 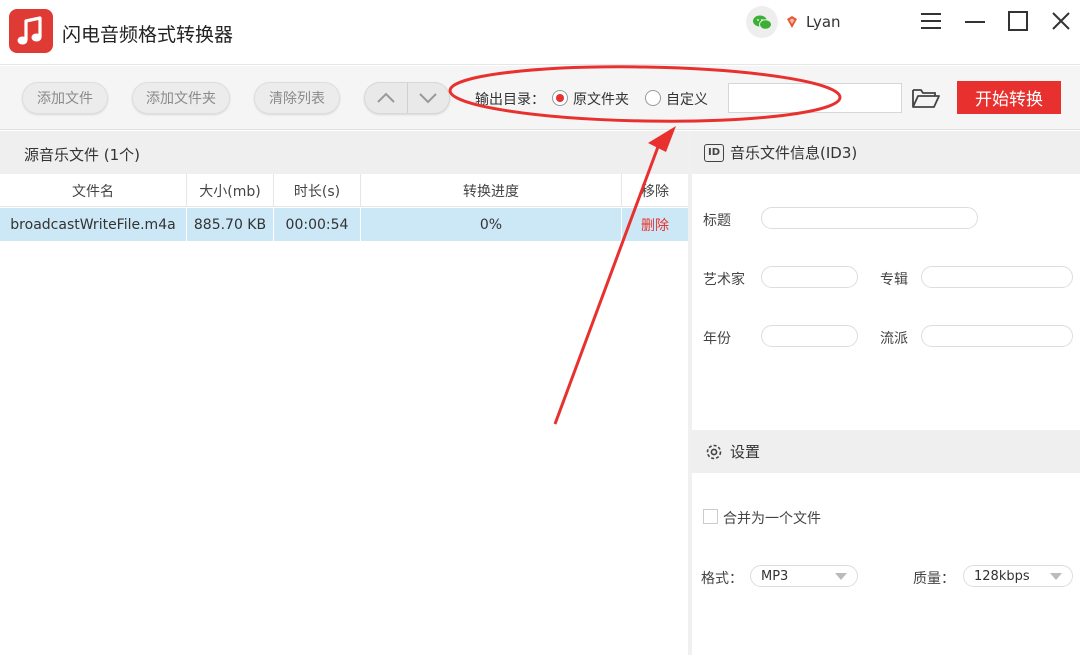 What do you see at coordinates (344, 152) in the screenshot?
I see `file-list-header: 源音乐文件 (1个)` at bounding box center [344, 152].